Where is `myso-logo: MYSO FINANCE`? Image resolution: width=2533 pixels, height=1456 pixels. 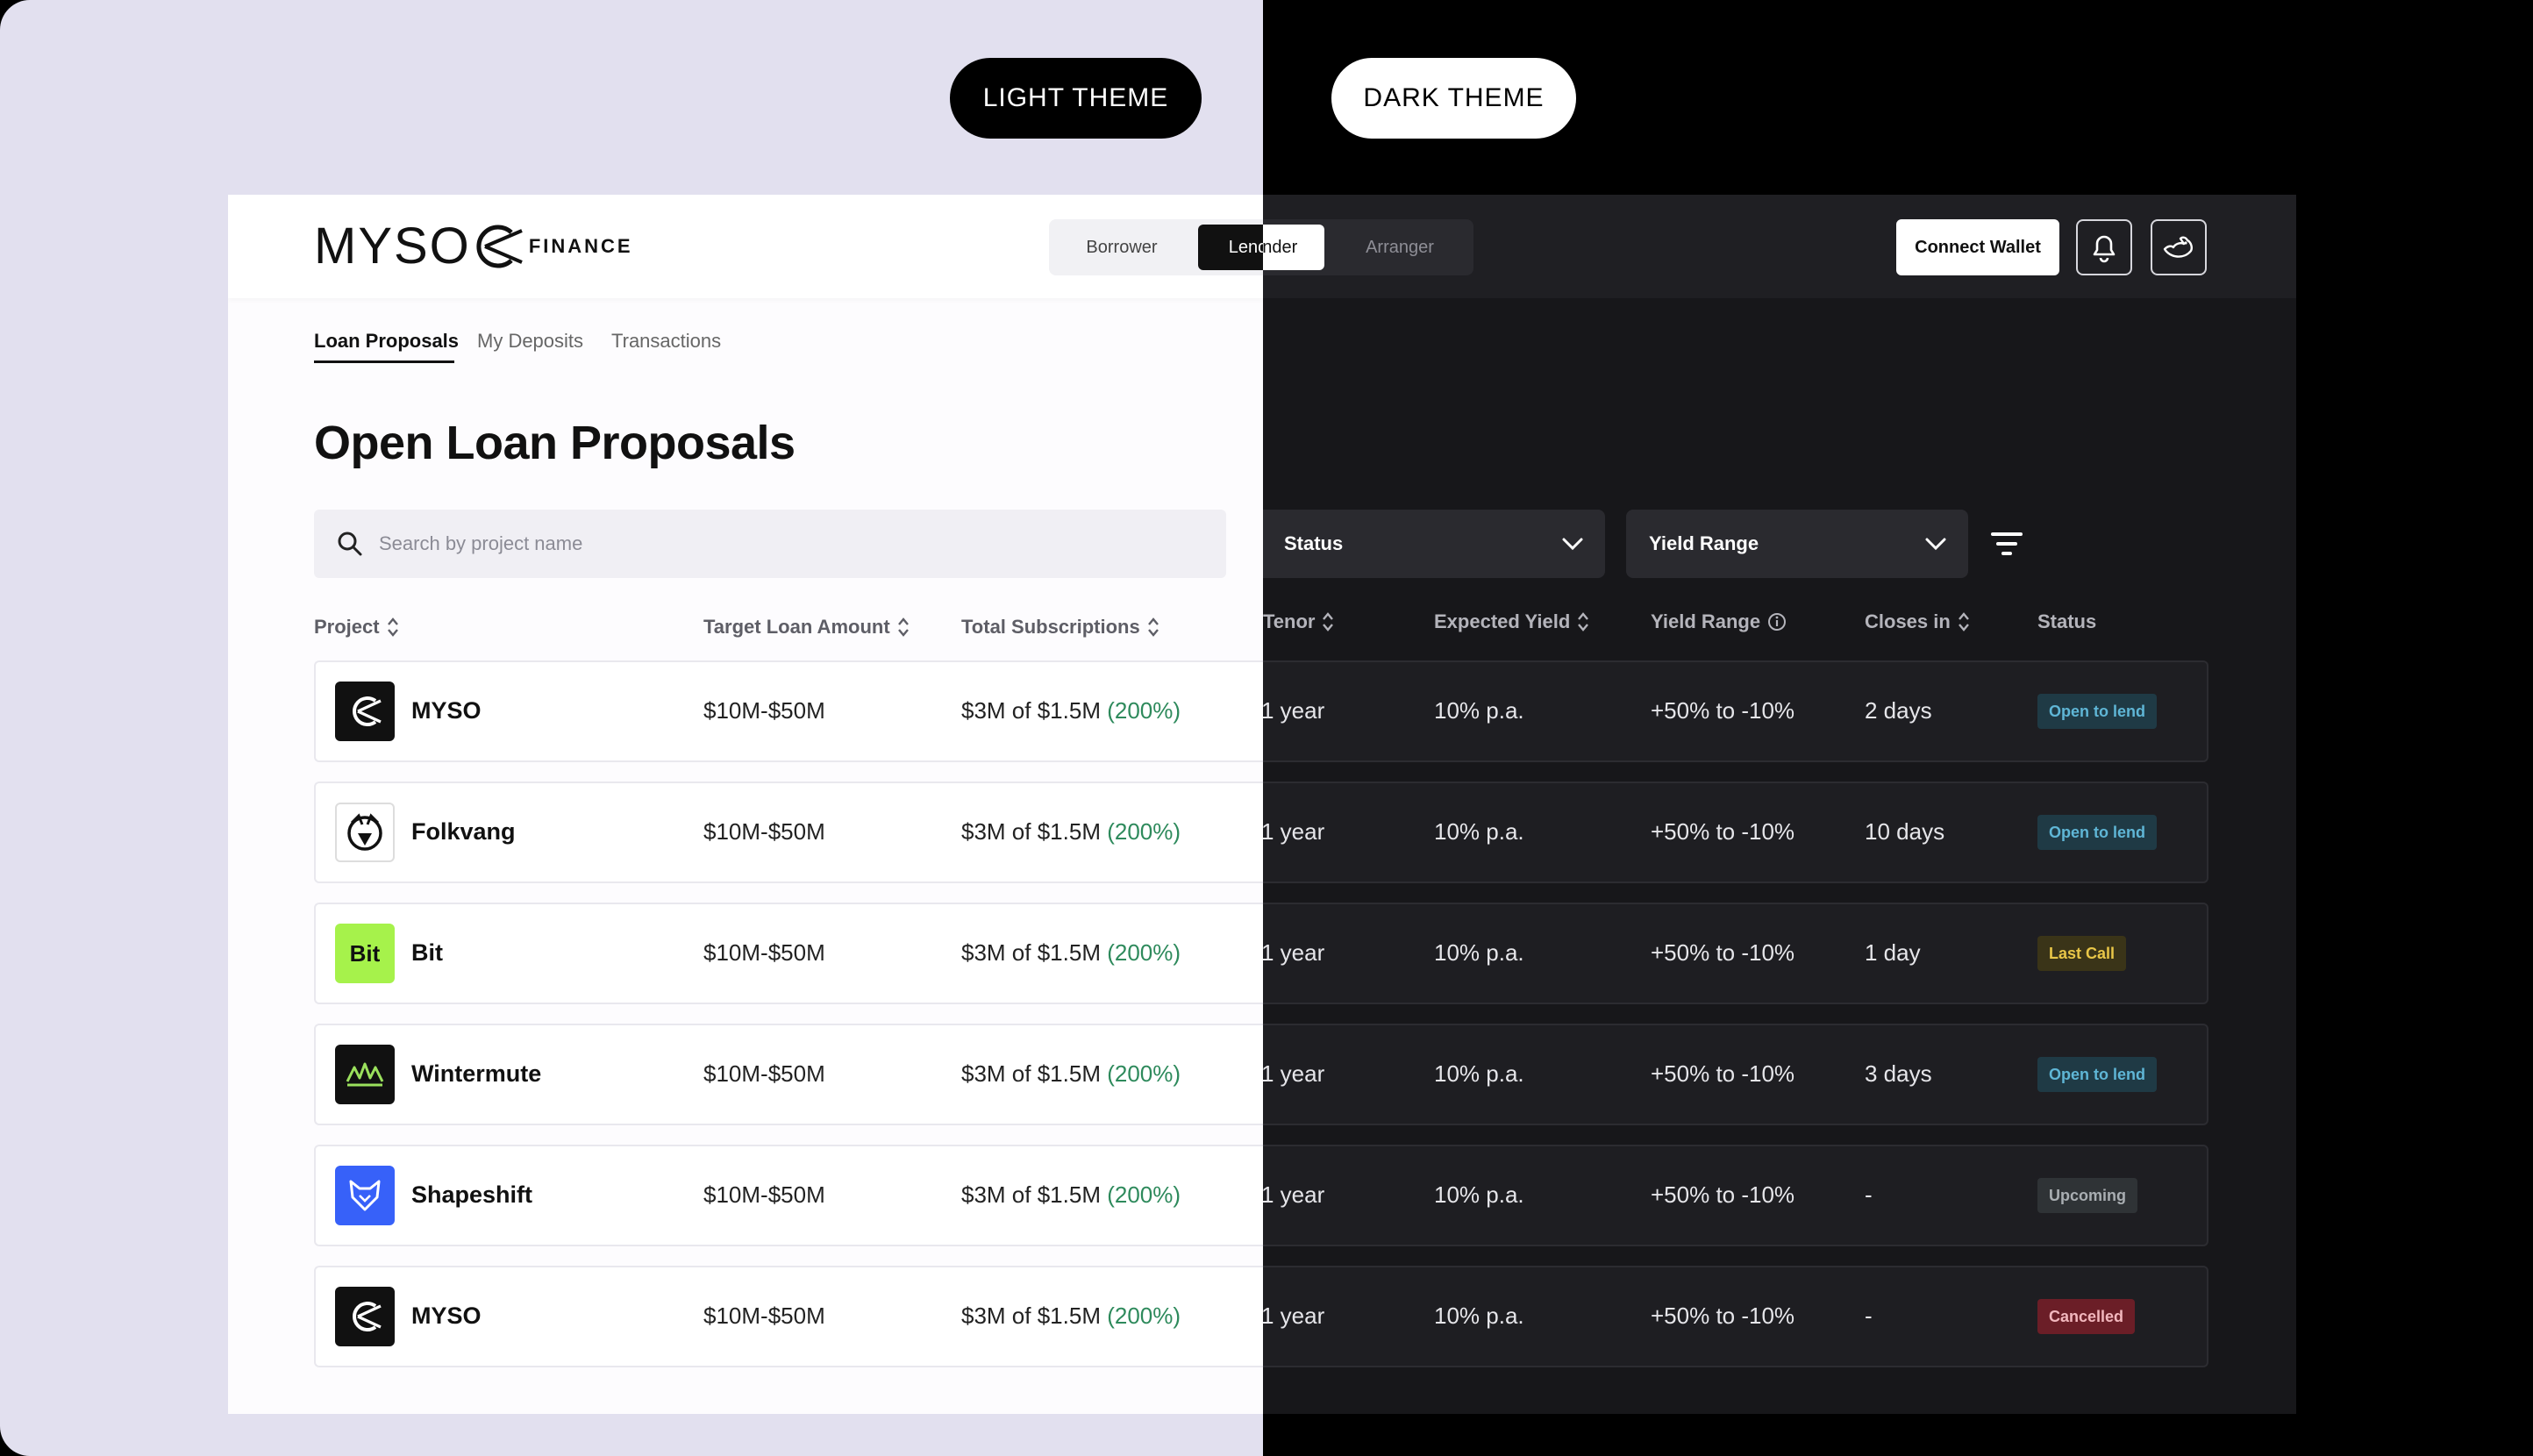
myso-logo: MYSO FINANCE is located at coordinates (474, 246).